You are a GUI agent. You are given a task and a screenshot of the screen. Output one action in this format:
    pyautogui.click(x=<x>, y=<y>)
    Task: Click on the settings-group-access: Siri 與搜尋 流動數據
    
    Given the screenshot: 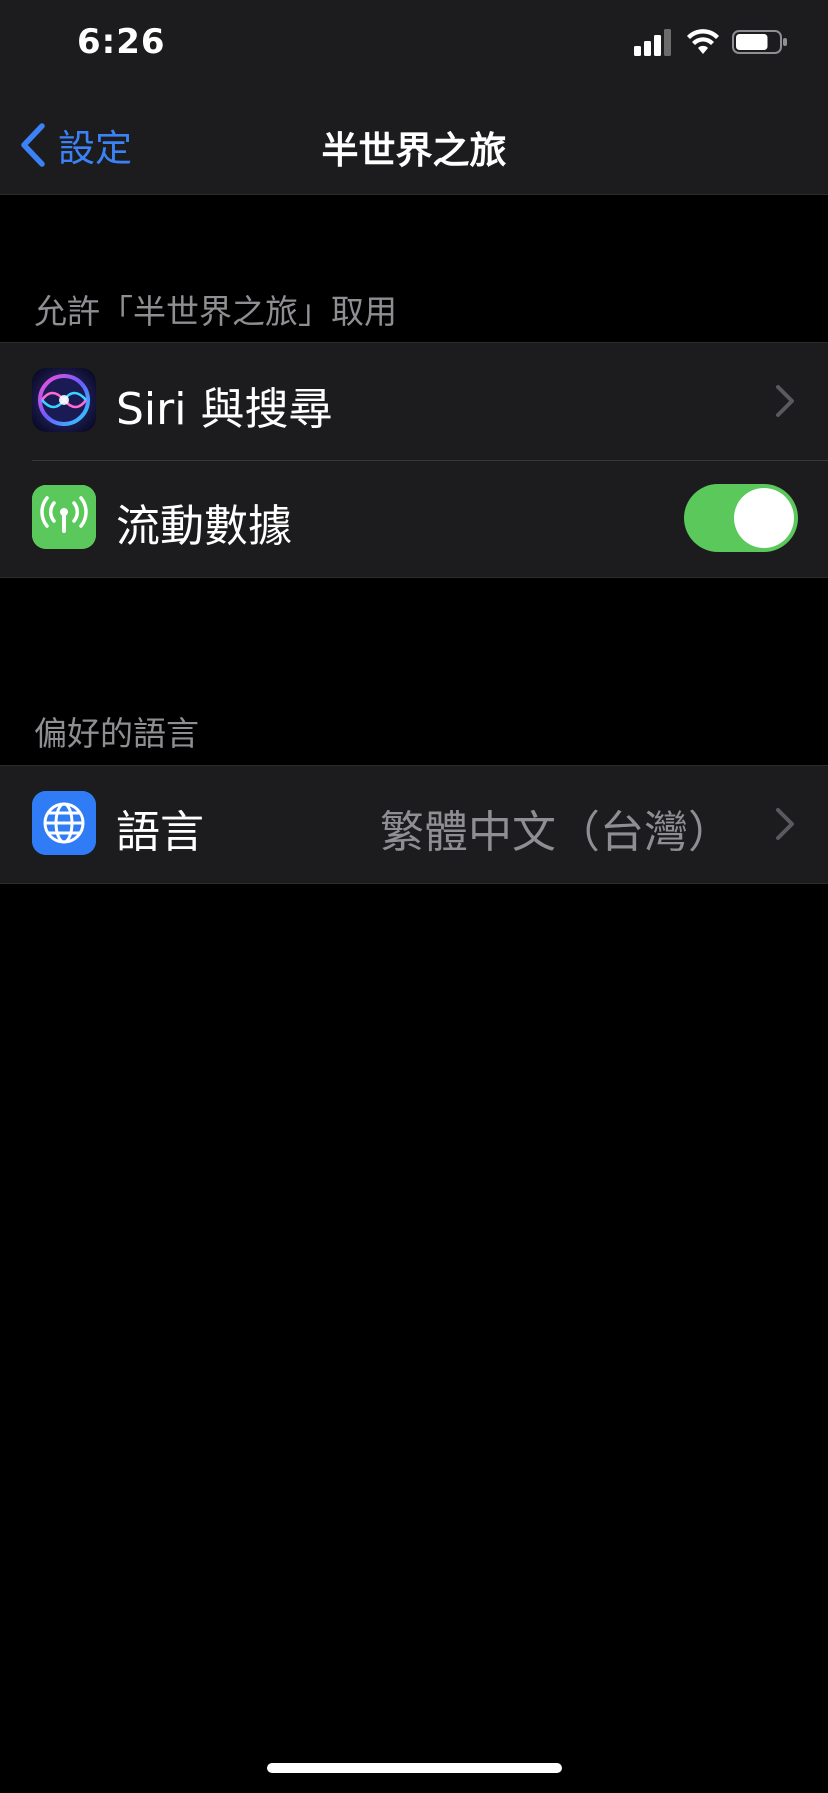 What is the action you would take?
    pyautogui.click(x=414, y=460)
    